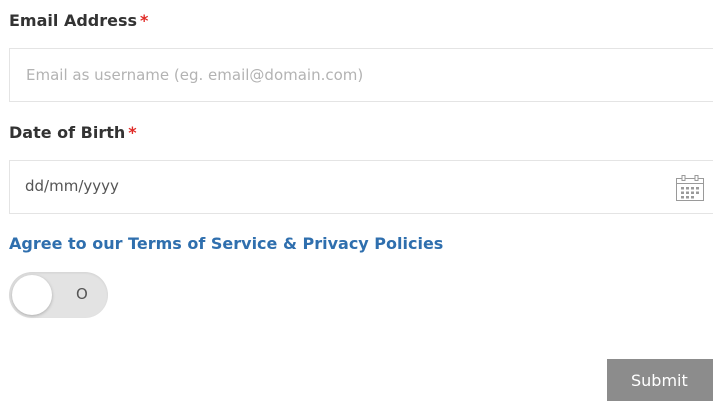  I want to click on email-input, so click(361, 75).